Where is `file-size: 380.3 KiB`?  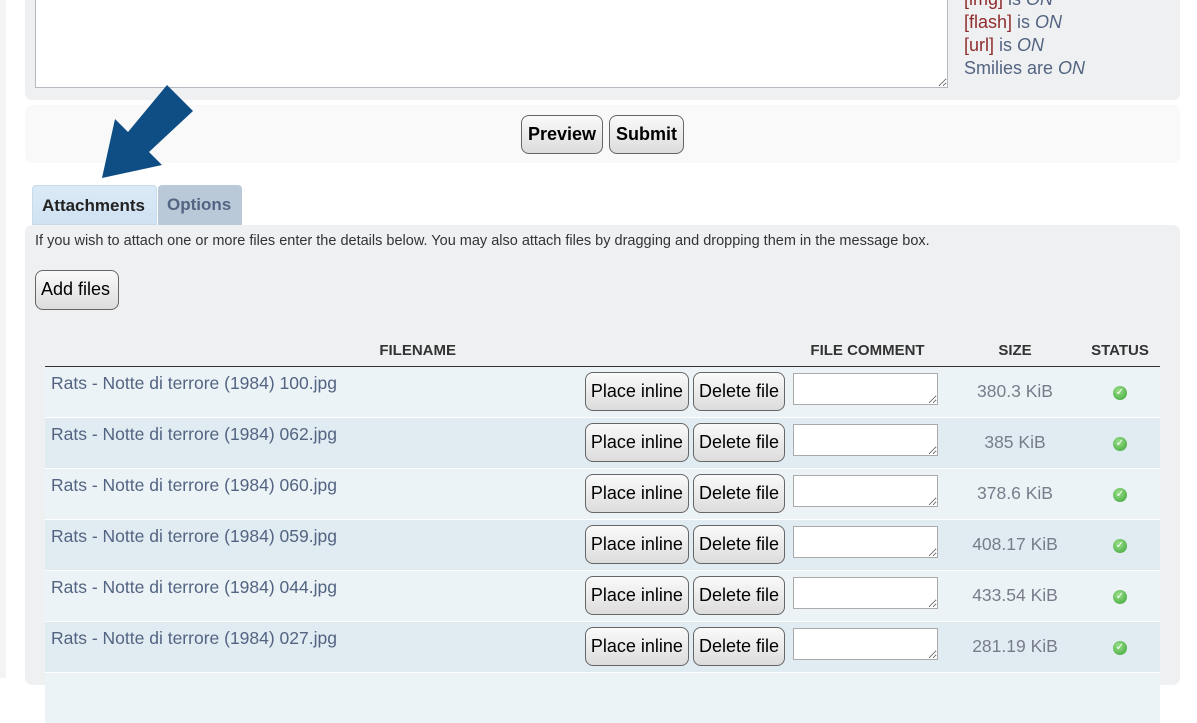
file-size: 380.3 KiB is located at coordinates (1015, 391).